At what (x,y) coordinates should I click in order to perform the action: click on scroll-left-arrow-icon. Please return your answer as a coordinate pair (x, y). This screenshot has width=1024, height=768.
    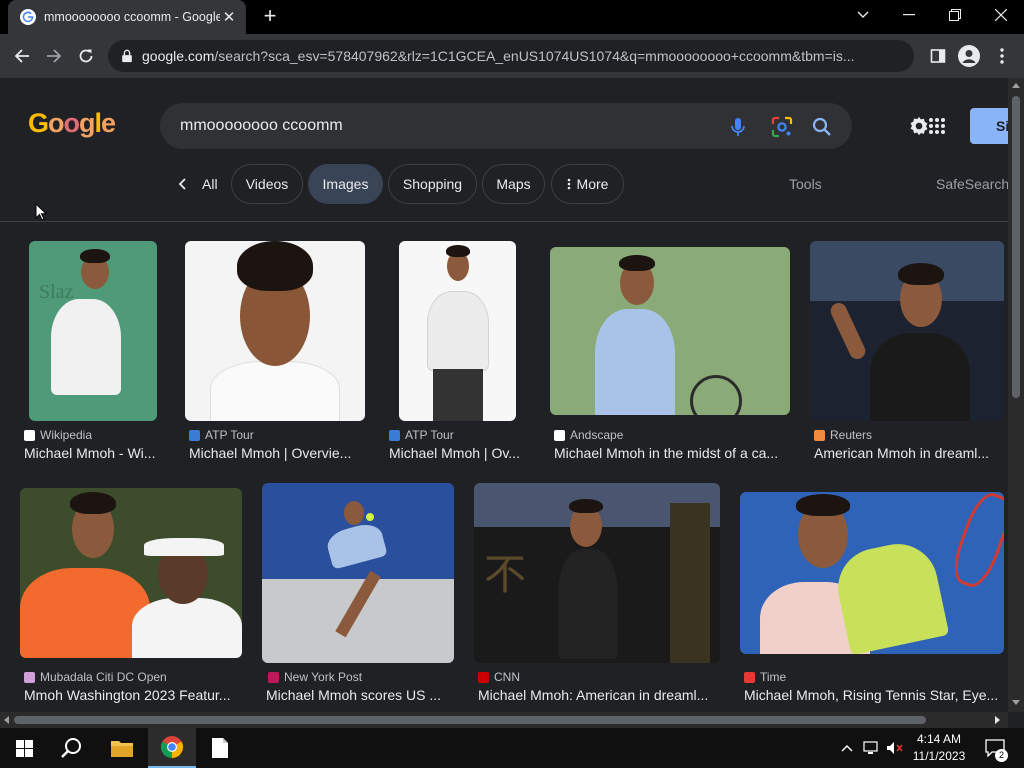
    Looking at the image, I should click on (6, 720).